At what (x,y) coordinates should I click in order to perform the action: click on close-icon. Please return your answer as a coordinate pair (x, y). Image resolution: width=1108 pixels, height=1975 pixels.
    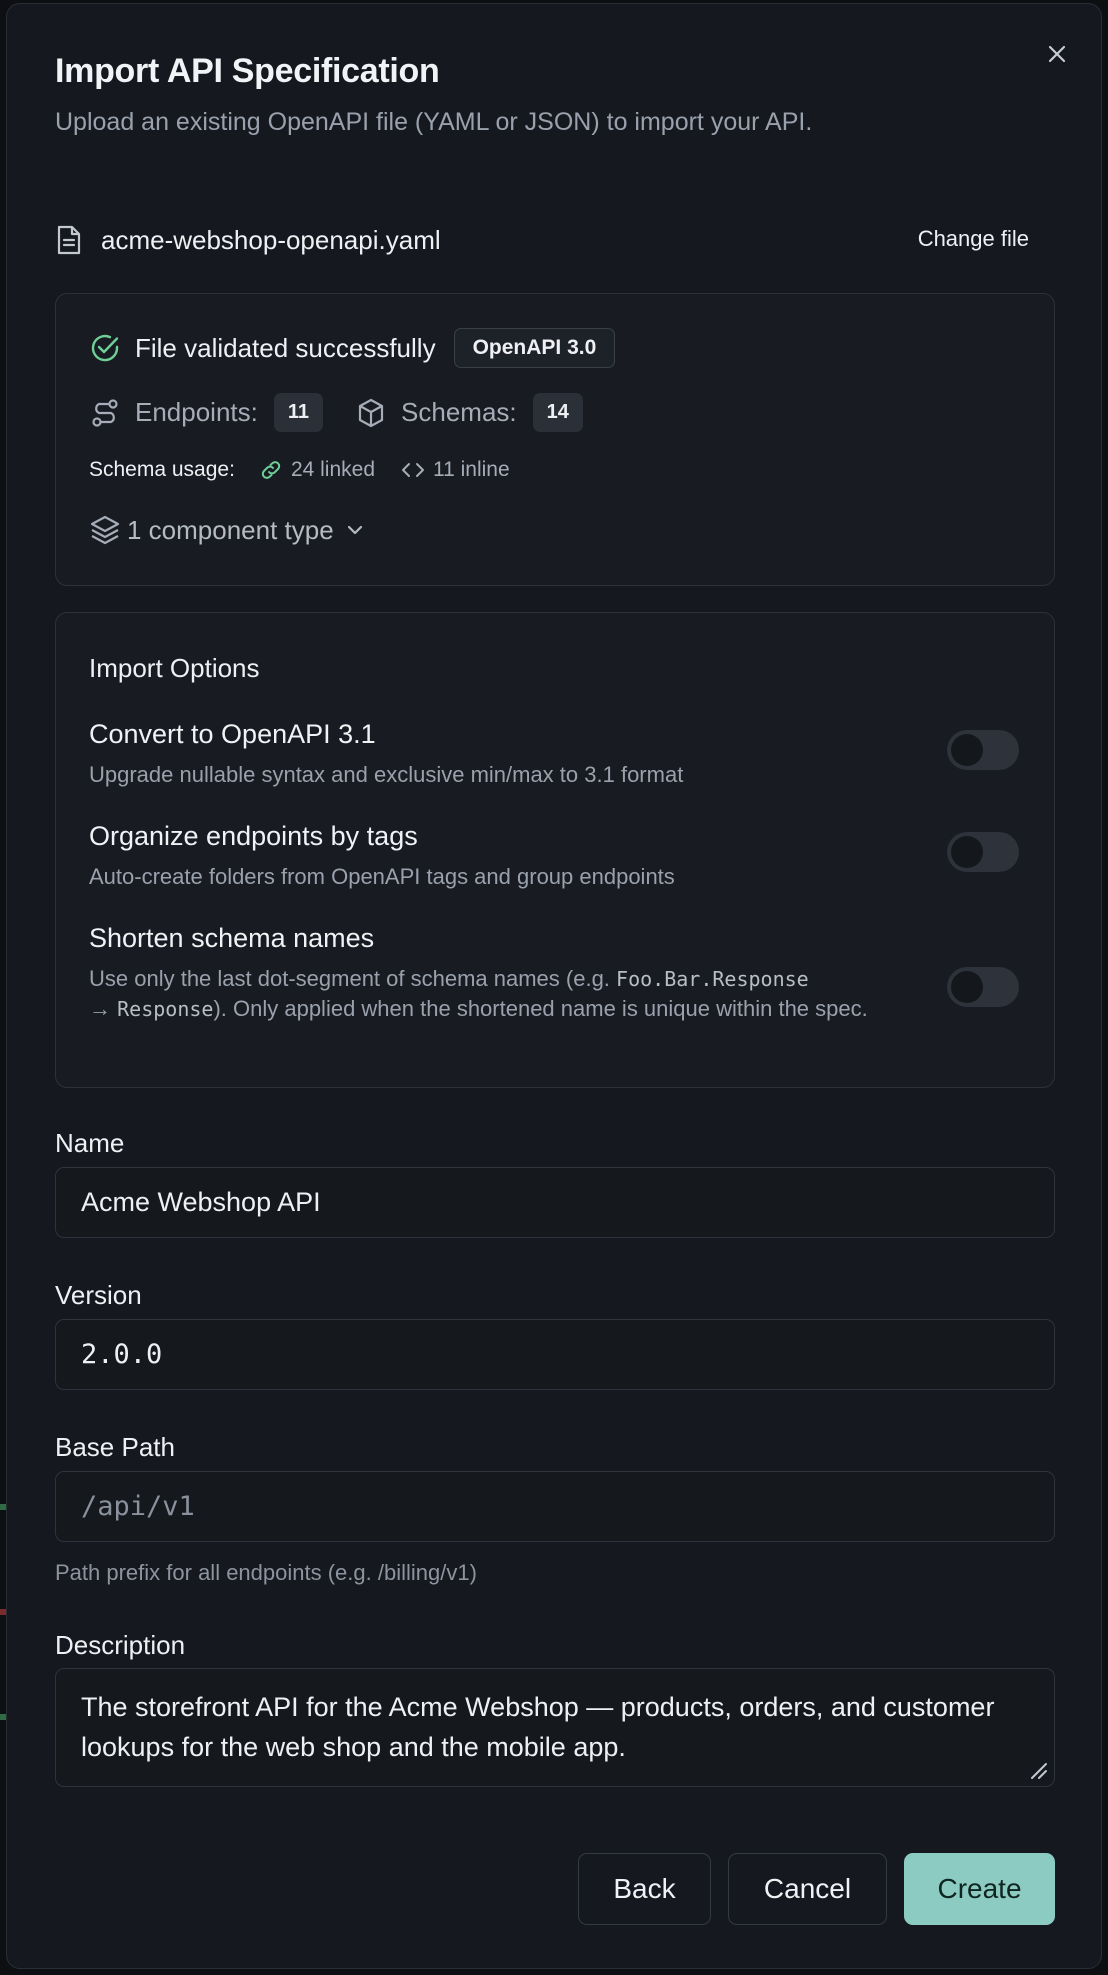
    Looking at the image, I should click on (1057, 54).